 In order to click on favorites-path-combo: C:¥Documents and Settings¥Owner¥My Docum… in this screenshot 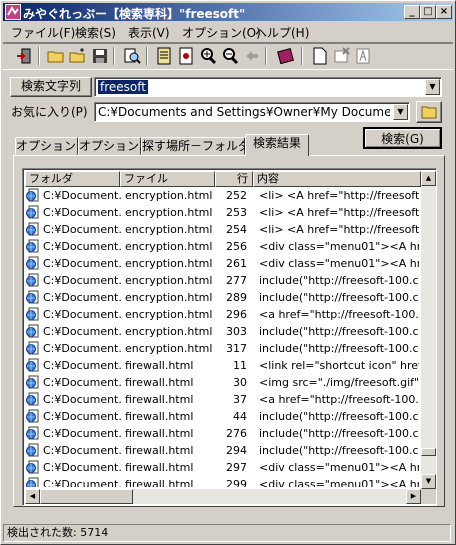, I will do `click(252, 112)`.